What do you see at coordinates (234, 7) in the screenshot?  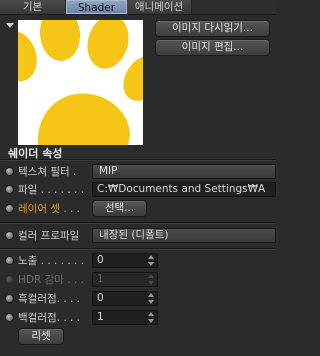 I see `tab-bar-filler` at bounding box center [234, 7].